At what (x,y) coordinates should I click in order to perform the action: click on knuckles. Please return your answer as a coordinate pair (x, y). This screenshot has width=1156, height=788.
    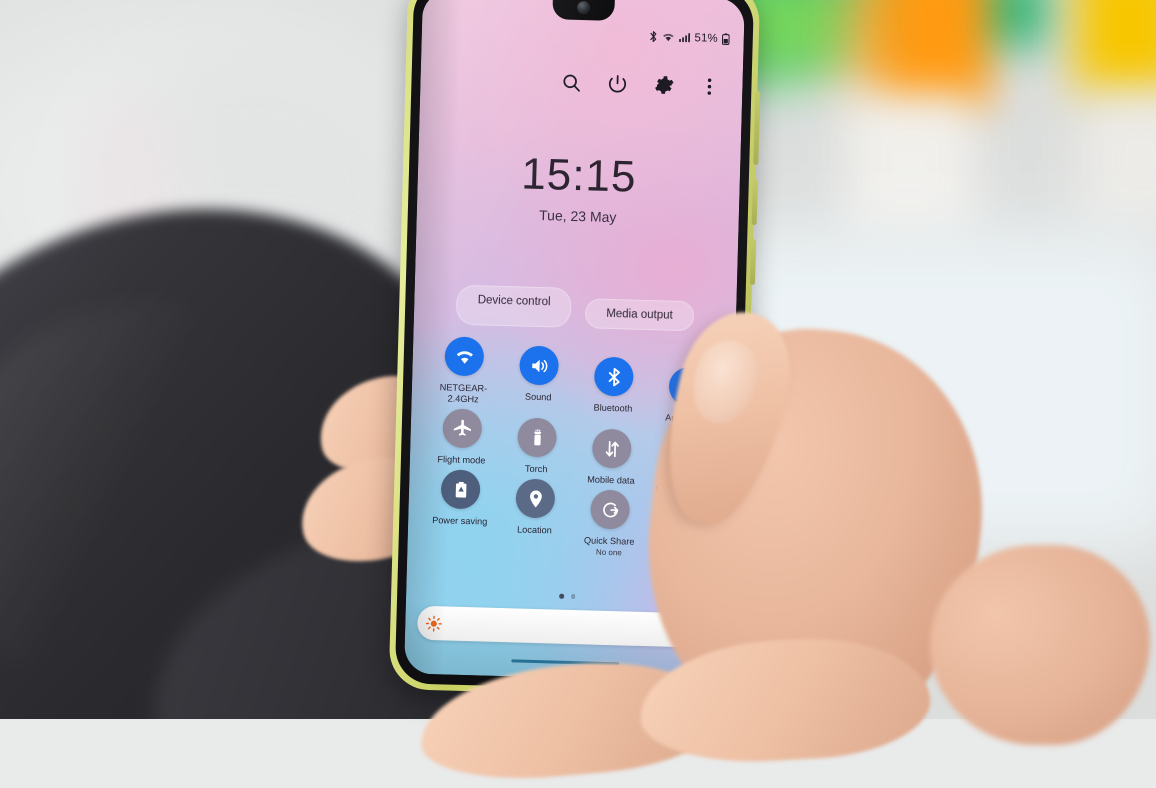
    Looking at the image, I should click on (1040, 645).